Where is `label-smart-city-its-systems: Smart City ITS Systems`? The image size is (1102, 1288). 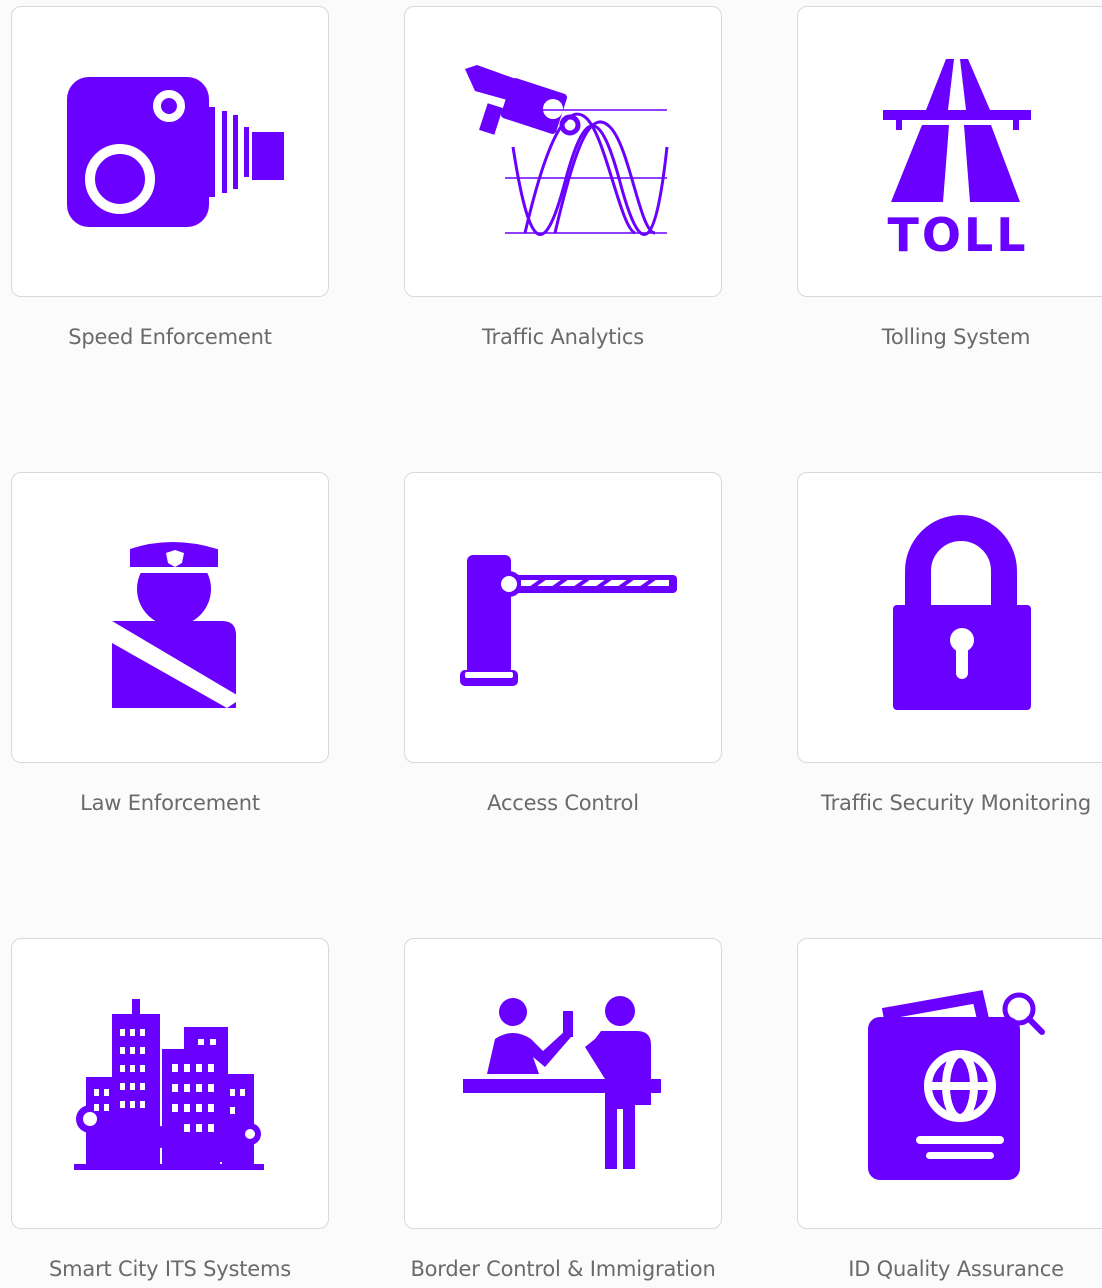
label-smart-city-its-systems: Smart City ITS Systems is located at coordinates (185, 1269).